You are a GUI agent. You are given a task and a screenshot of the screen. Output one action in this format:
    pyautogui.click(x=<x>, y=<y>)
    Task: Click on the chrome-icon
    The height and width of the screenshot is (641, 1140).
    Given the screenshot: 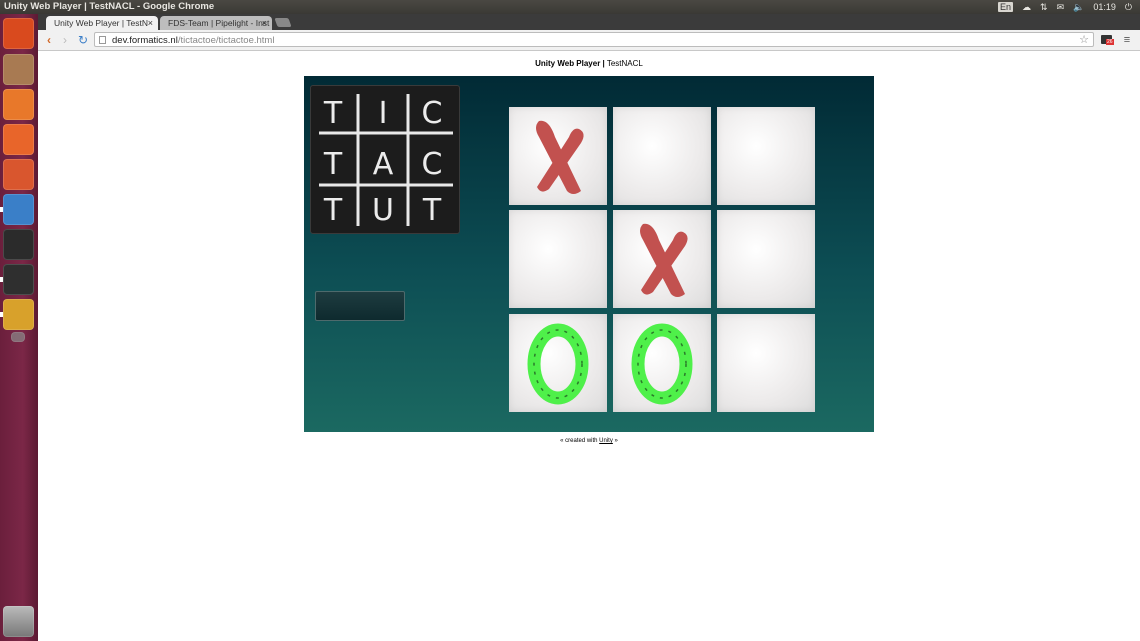 What is the action you would take?
    pyautogui.click(x=18, y=314)
    